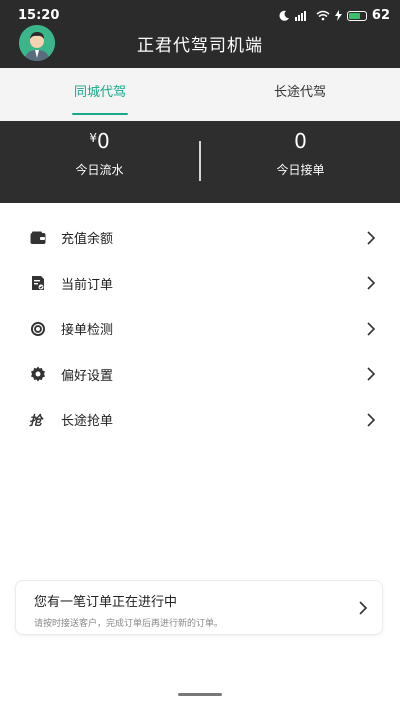  What do you see at coordinates (38, 238) in the screenshot?
I see `wallet-icon` at bounding box center [38, 238].